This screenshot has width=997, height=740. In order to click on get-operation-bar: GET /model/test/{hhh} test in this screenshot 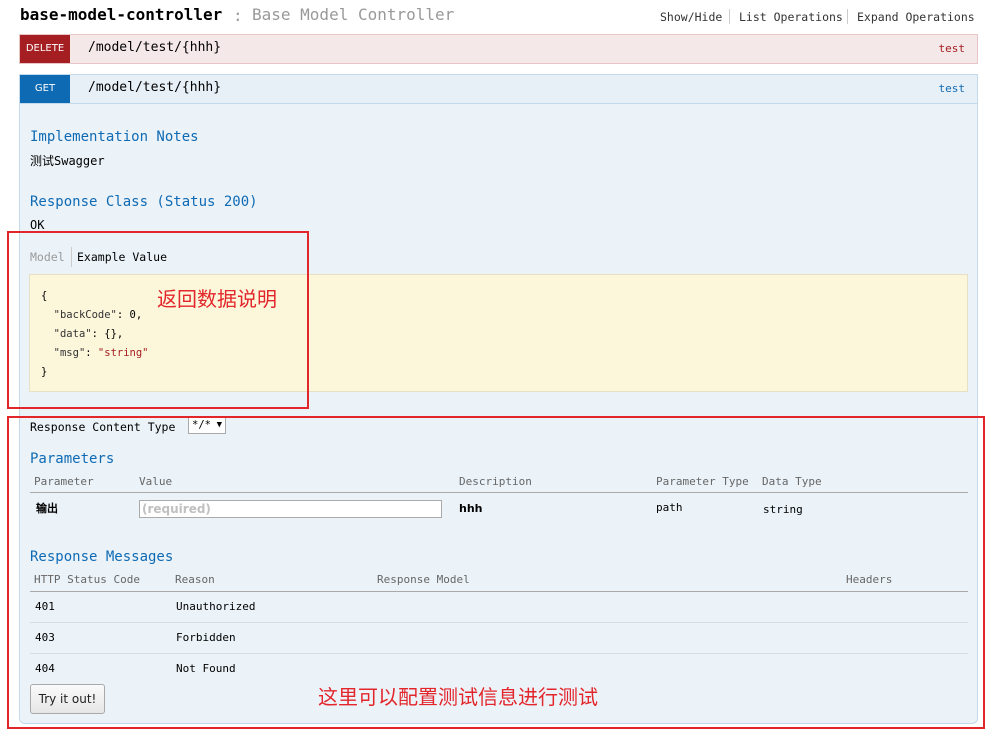, I will do `click(498, 89)`.